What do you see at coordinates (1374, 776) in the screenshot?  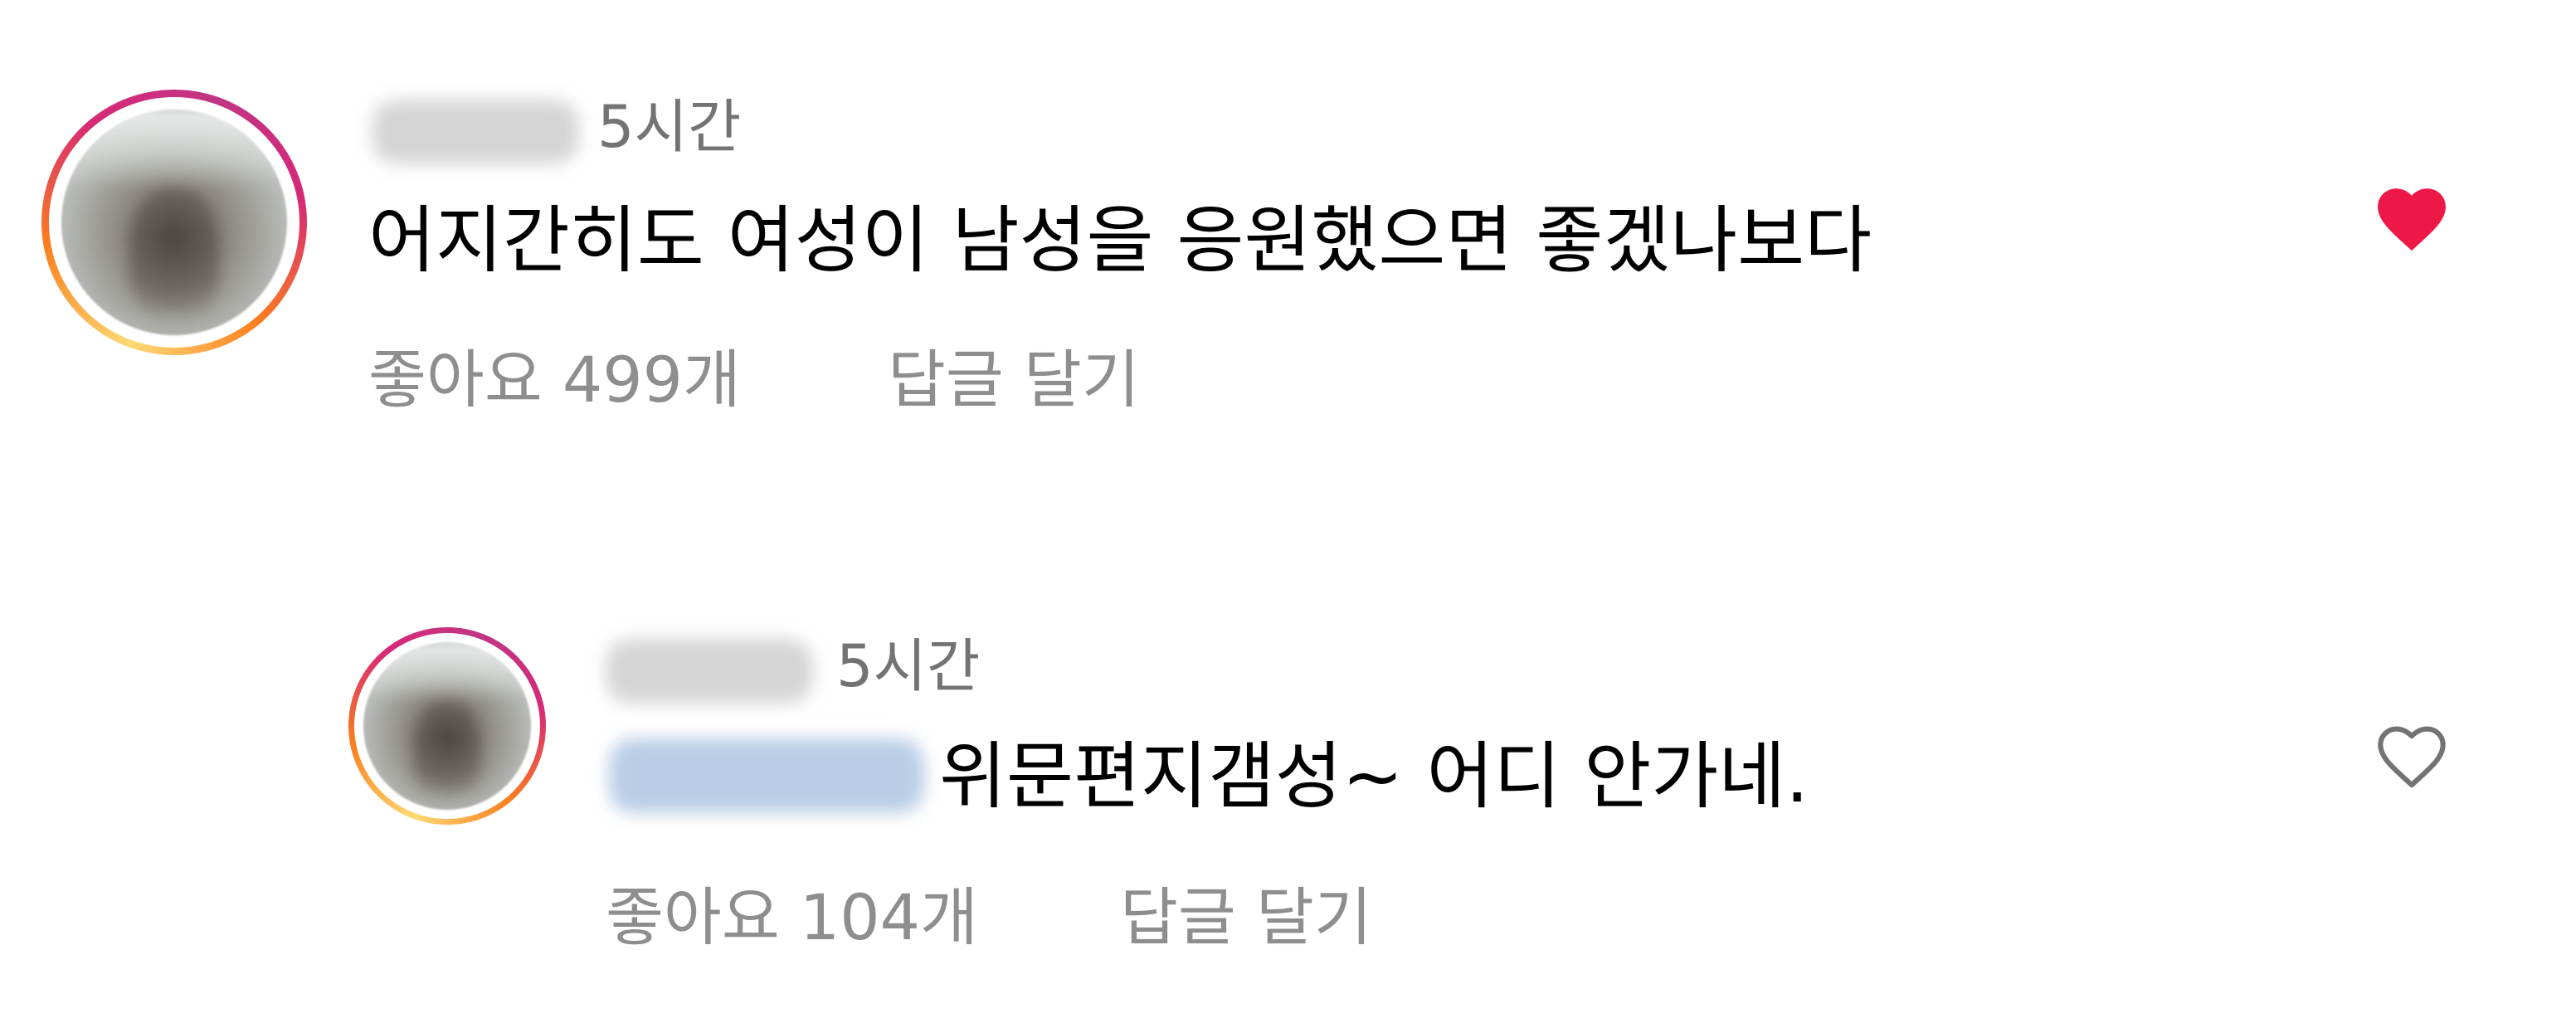 I see `comment-text: 위문편지갬성~ 어디 안가네.` at bounding box center [1374, 776].